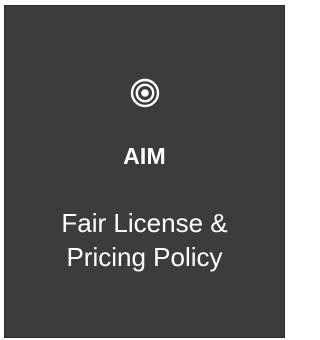 The width and height of the screenshot is (320, 340). What do you see at coordinates (144, 223) in the screenshot?
I see `card-description-line-1: Fair License &` at bounding box center [144, 223].